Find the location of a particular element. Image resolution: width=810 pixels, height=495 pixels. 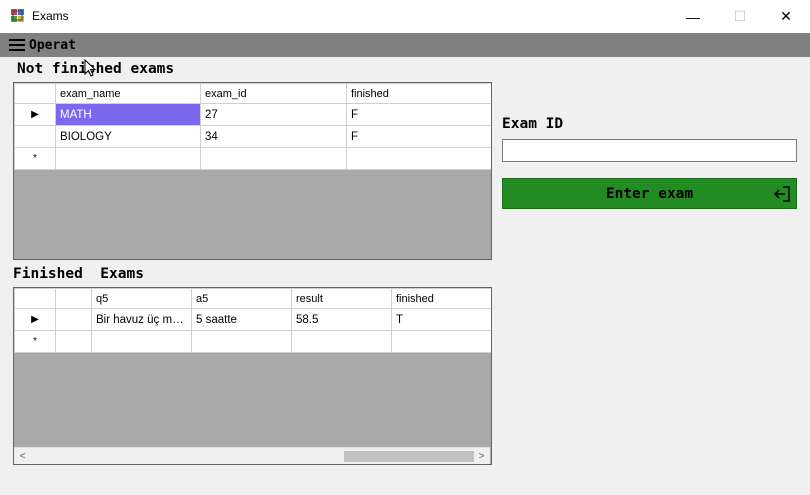

close-button: ✕ is located at coordinates (786, 16).